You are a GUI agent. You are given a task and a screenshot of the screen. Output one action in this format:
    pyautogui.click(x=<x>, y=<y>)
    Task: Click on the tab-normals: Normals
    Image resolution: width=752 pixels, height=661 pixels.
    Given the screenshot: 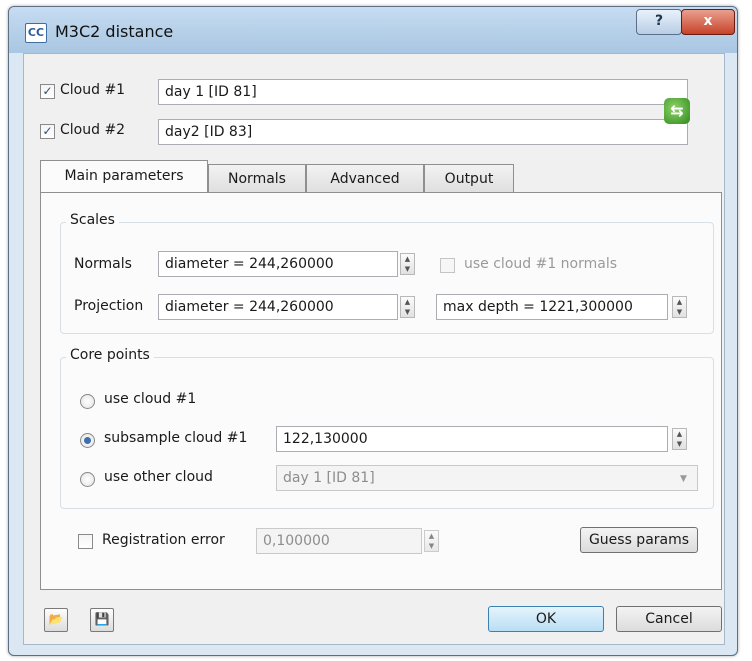 What is the action you would take?
    pyautogui.click(x=257, y=179)
    